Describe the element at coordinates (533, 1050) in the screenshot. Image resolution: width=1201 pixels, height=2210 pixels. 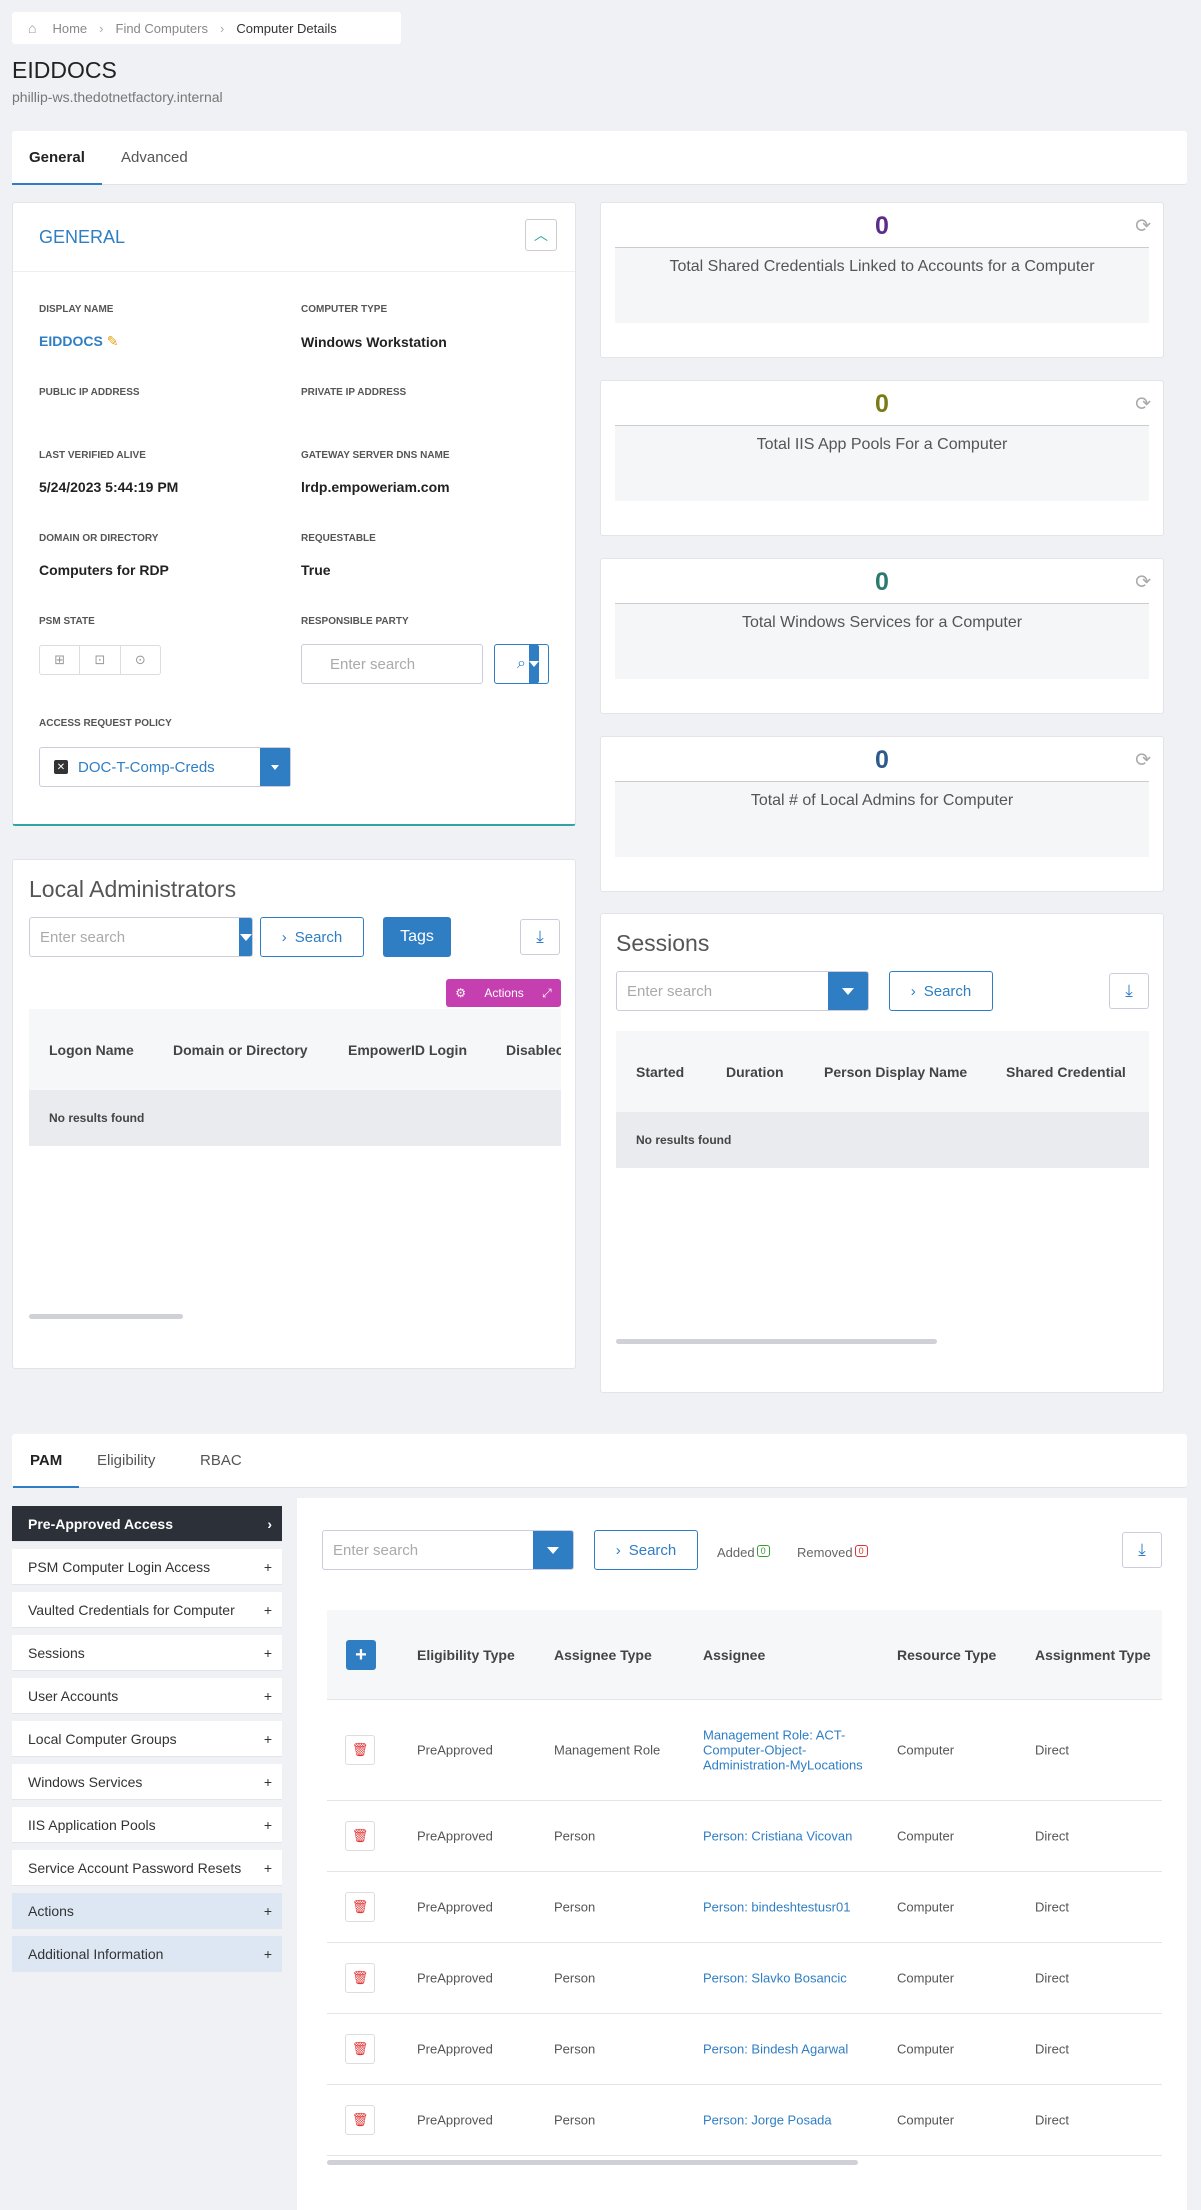
I see `column-header: Disablec` at that location.